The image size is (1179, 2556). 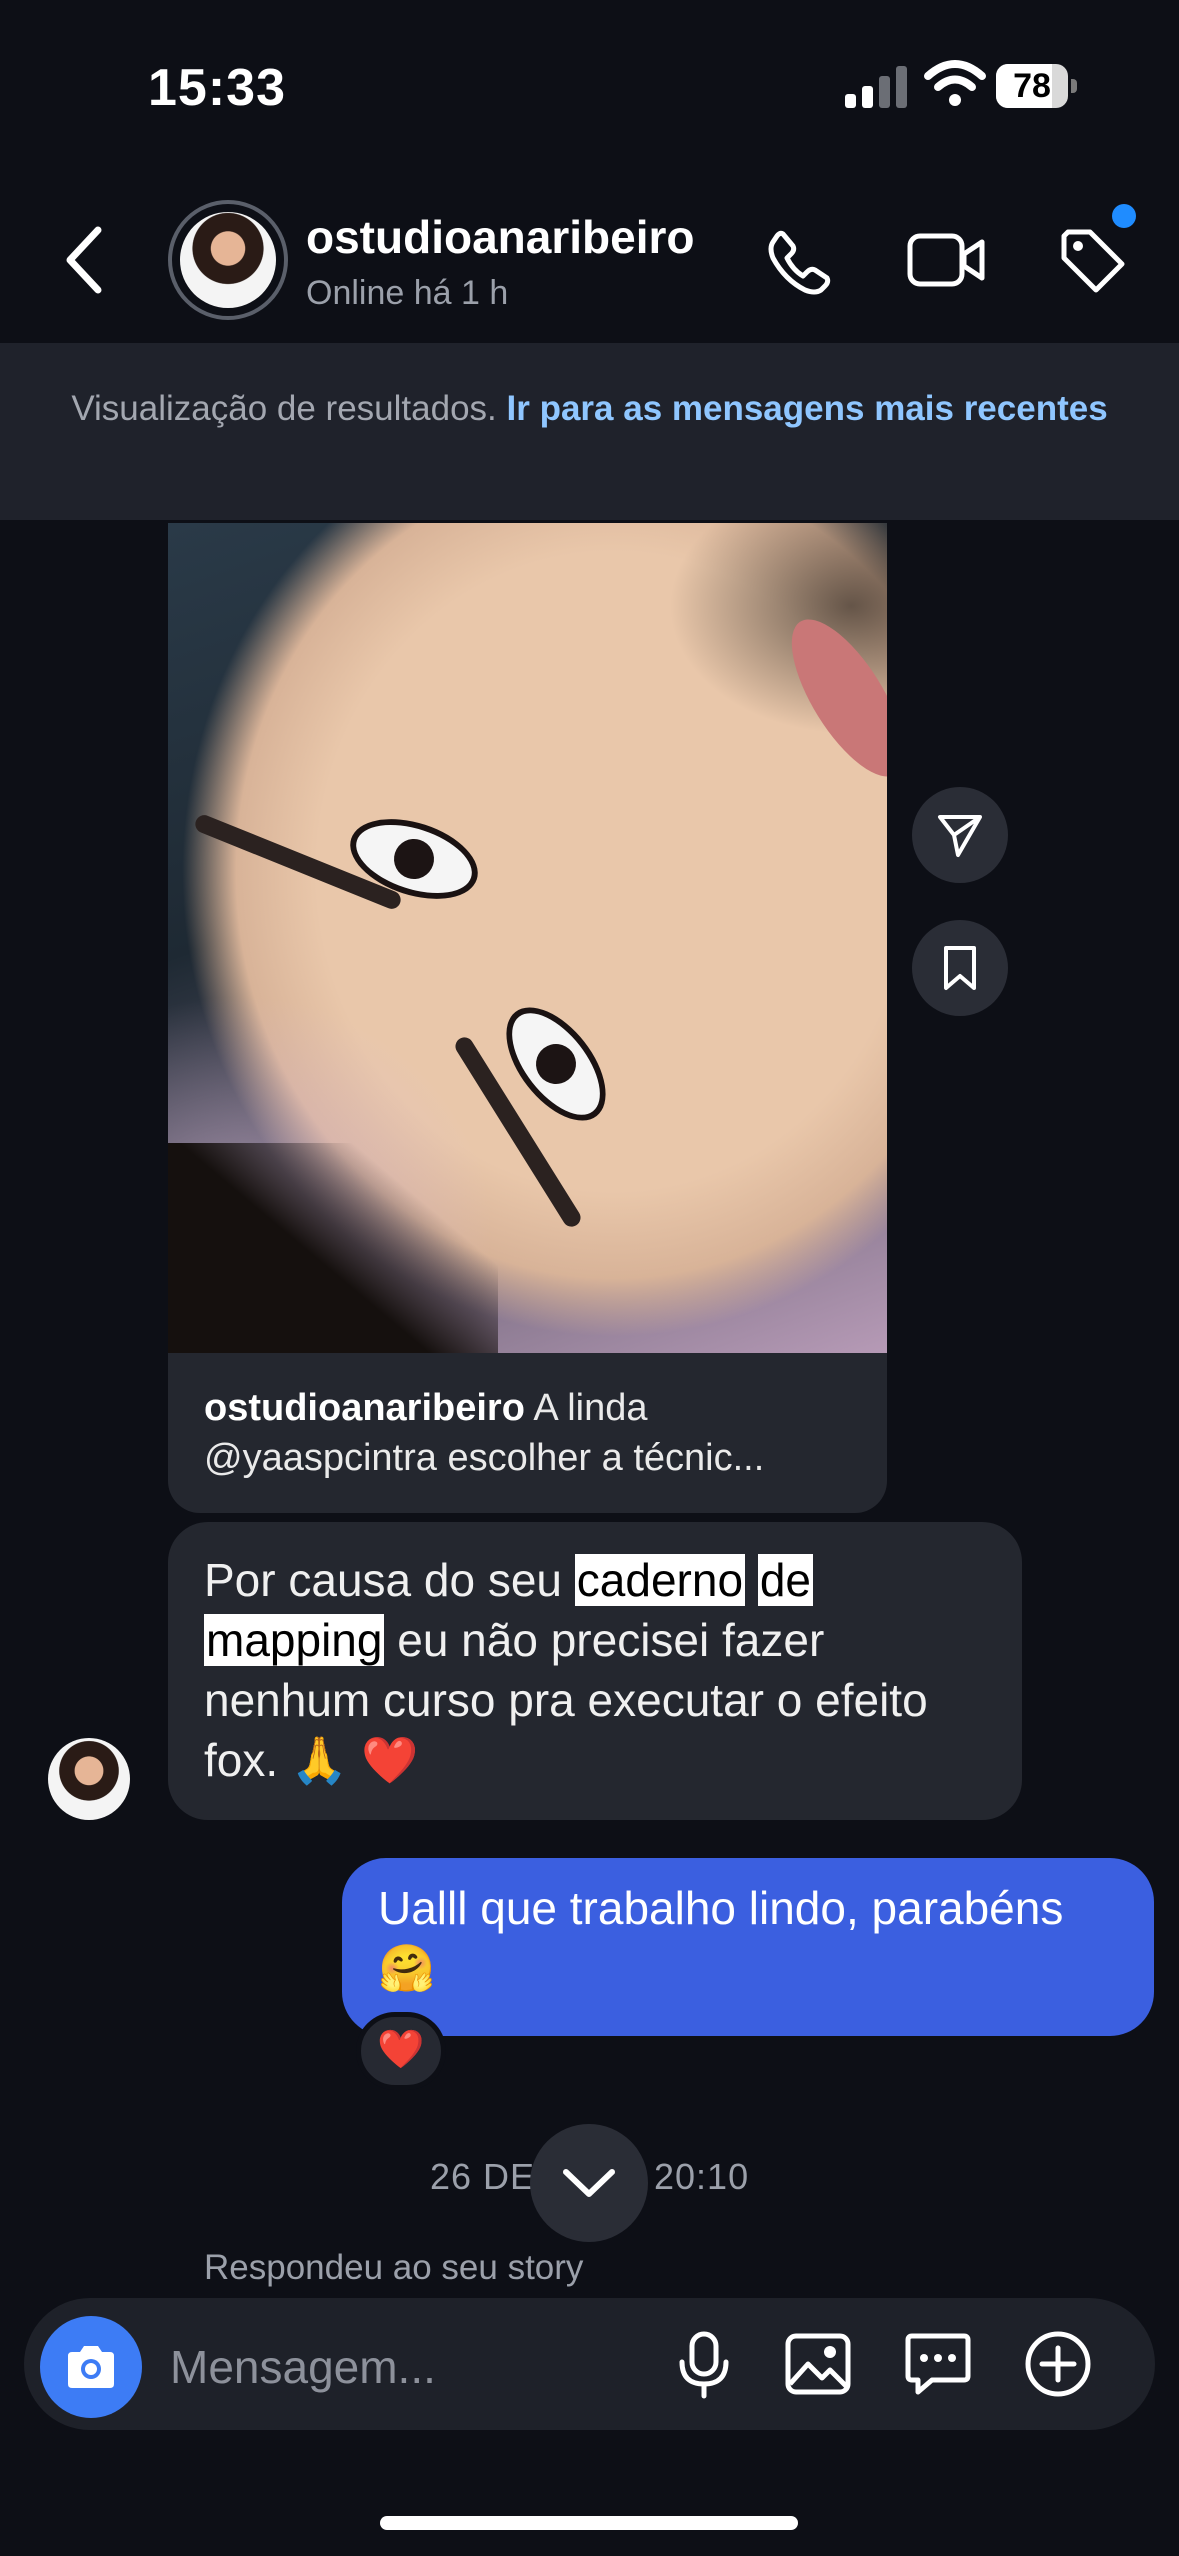 What do you see at coordinates (217, 88) in the screenshot?
I see `status-time: 15:33` at bounding box center [217, 88].